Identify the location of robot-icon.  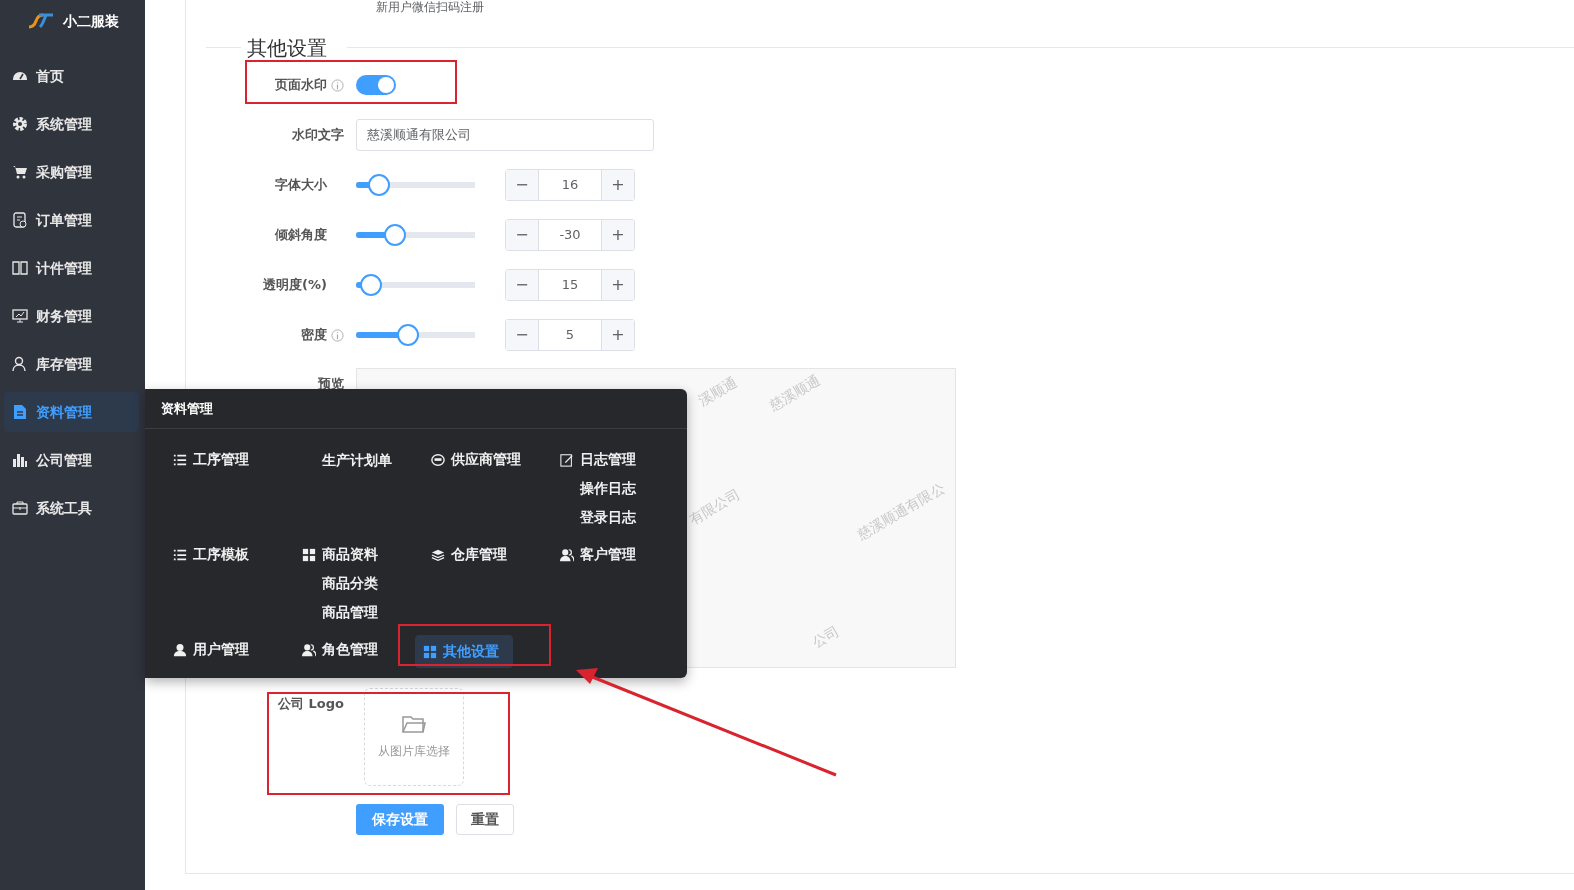
(438, 459).